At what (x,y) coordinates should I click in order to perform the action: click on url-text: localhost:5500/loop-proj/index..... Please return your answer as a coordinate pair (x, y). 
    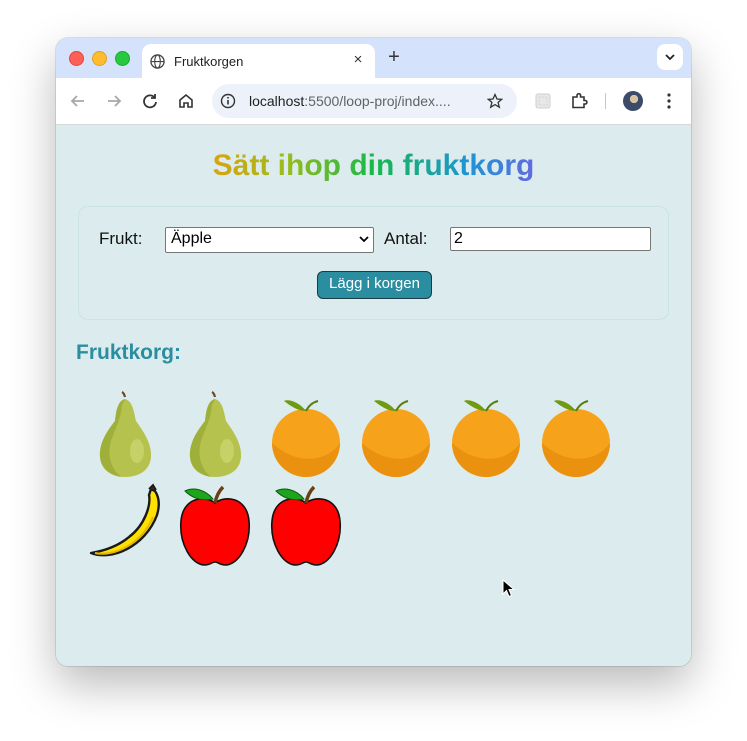
    Looking at the image, I should click on (350, 101).